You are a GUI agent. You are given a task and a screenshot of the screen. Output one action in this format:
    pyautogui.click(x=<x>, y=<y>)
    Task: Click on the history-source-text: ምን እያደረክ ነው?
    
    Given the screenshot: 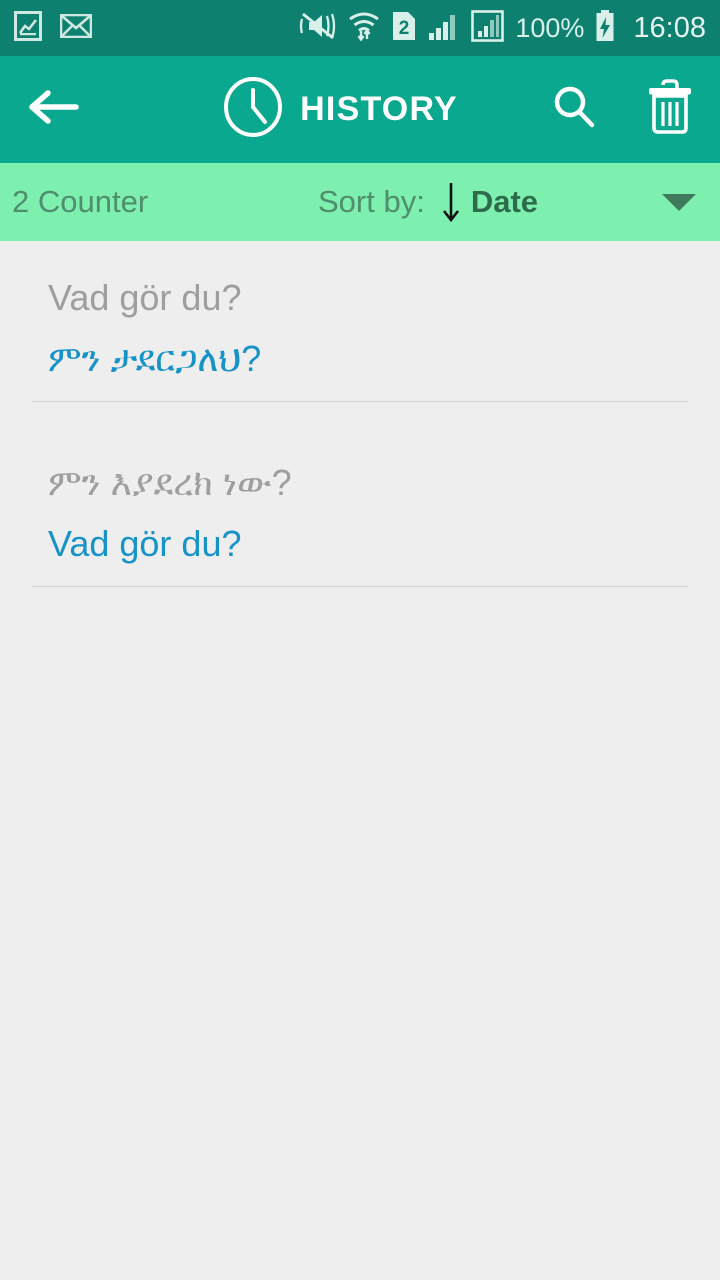 What is the action you would take?
    pyautogui.click(x=170, y=482)
    